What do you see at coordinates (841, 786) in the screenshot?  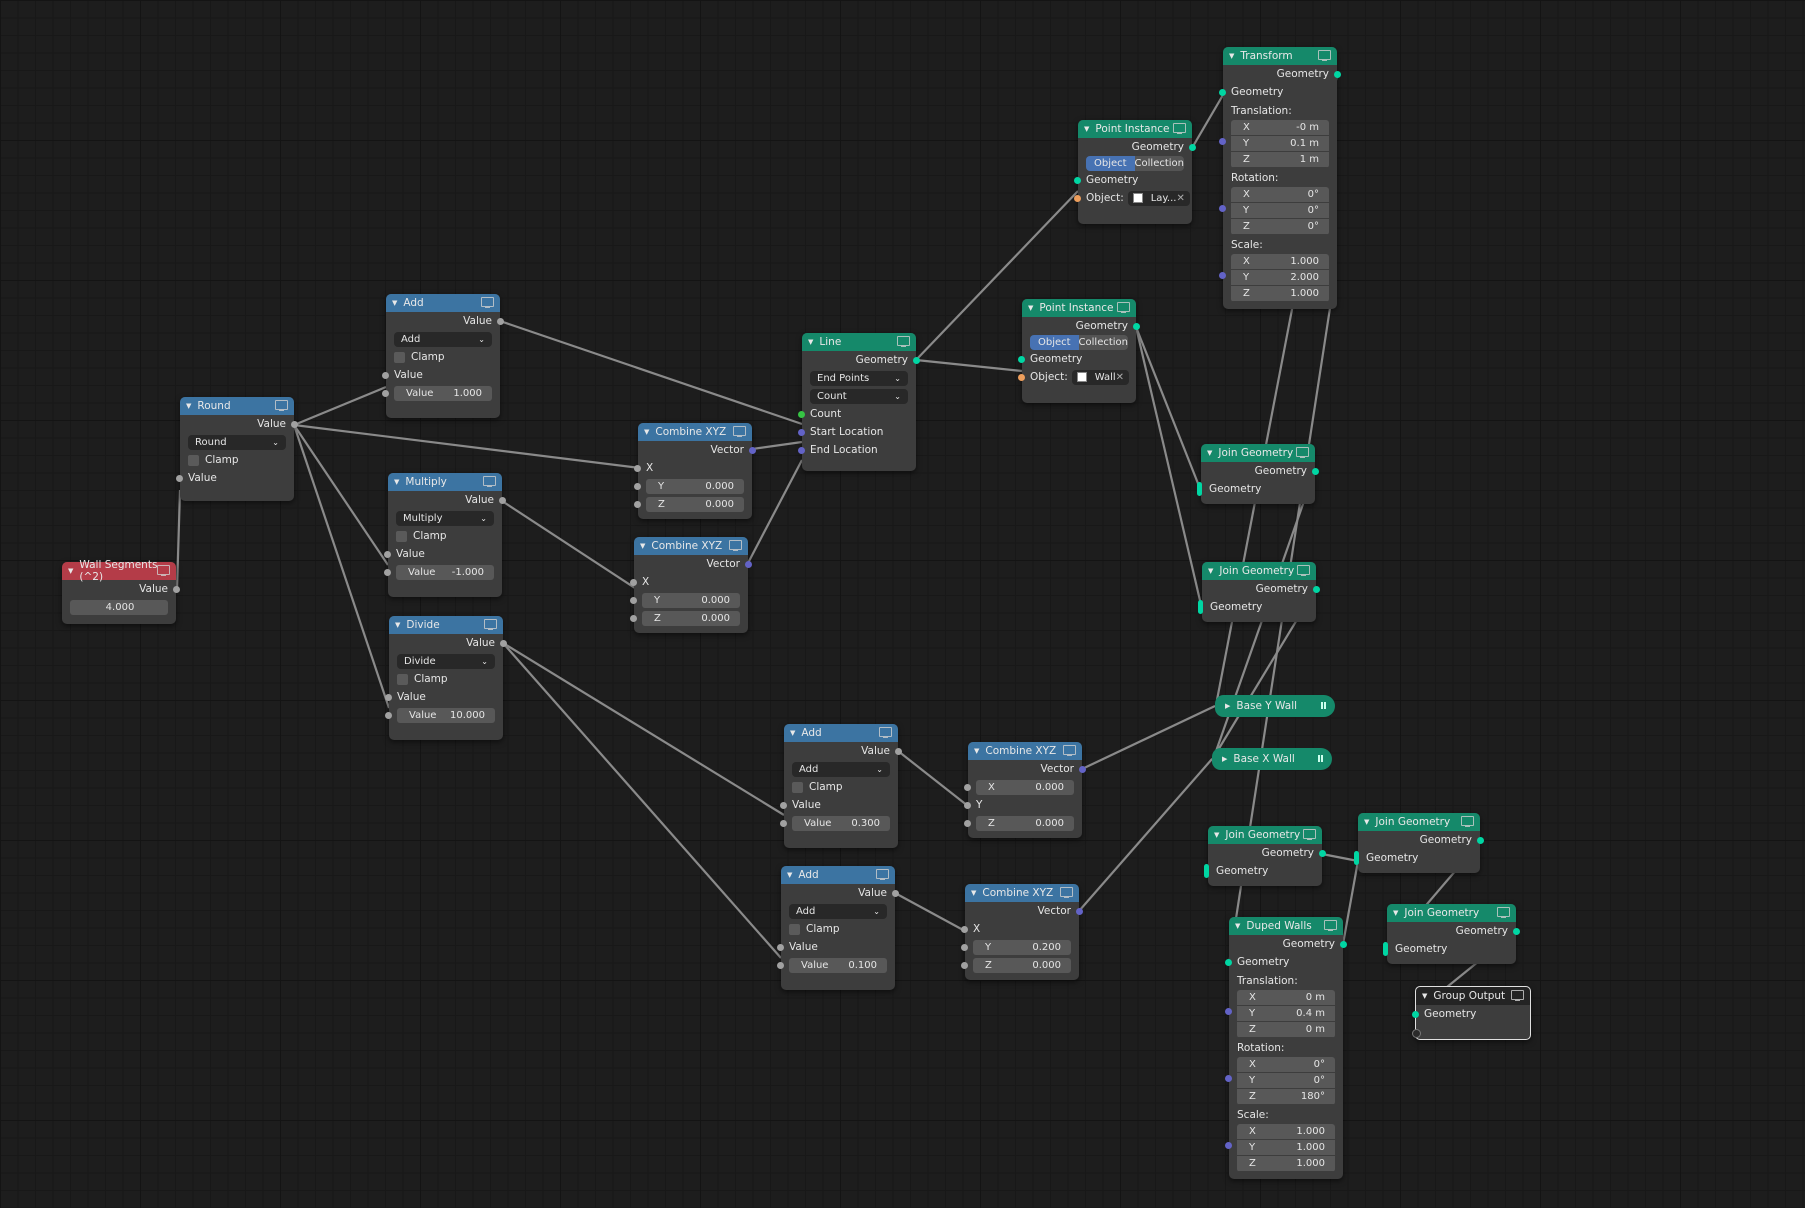 I see `node-add: ▼ Add Value Add ⌄ Clamp Value Value 0.300` at bounding box center [841, 786].